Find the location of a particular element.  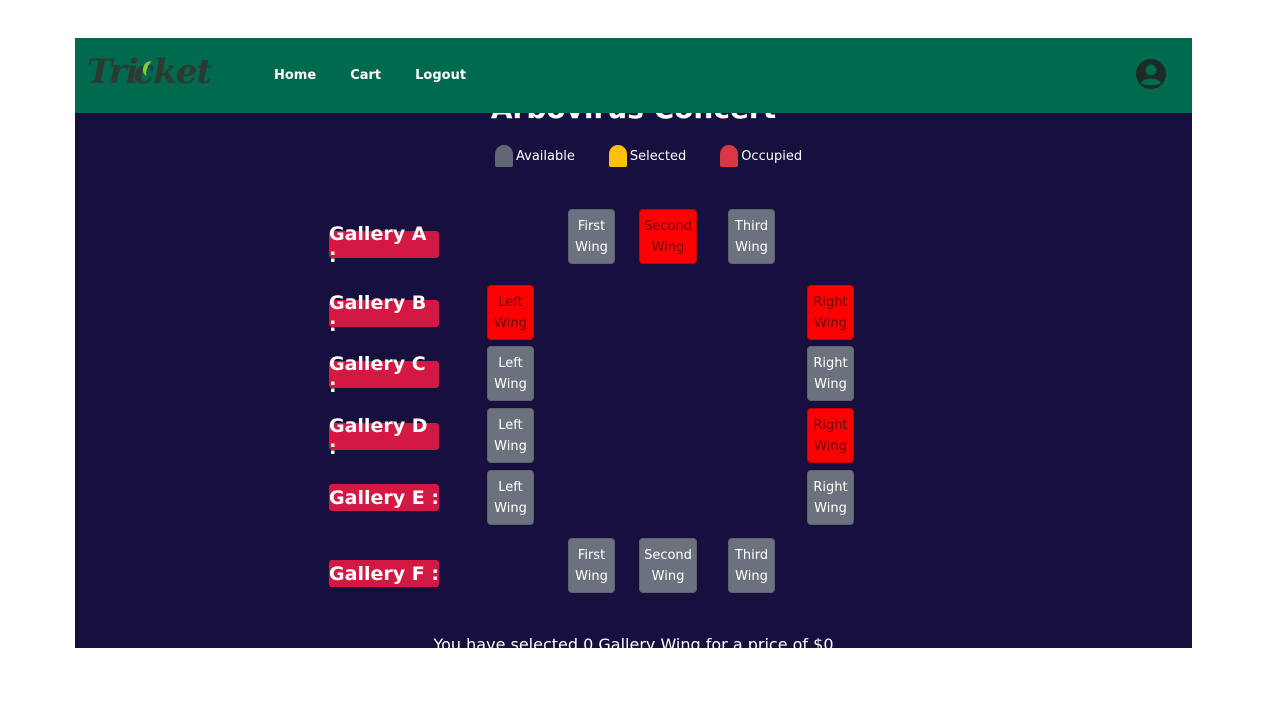

gallery-b-left-wing-seat: Left Wing is located at coordinates (510, 312).